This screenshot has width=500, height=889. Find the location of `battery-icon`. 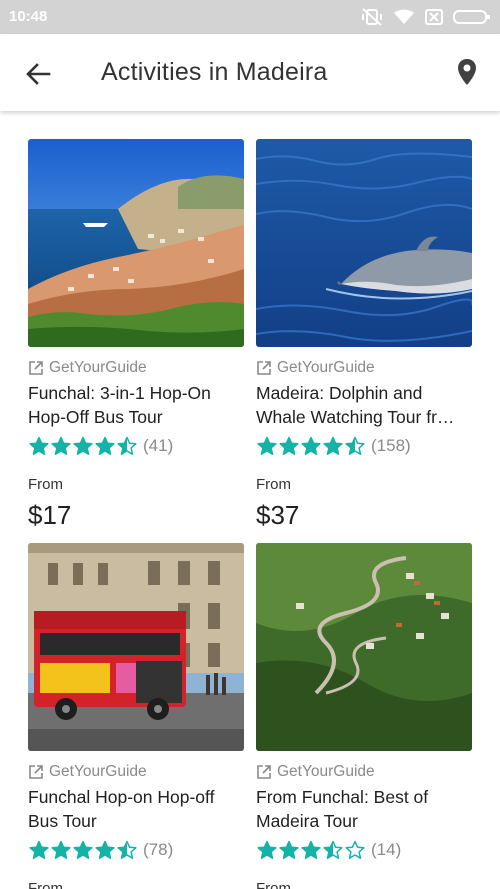

battery-icon is located at coordinates (471, 17).